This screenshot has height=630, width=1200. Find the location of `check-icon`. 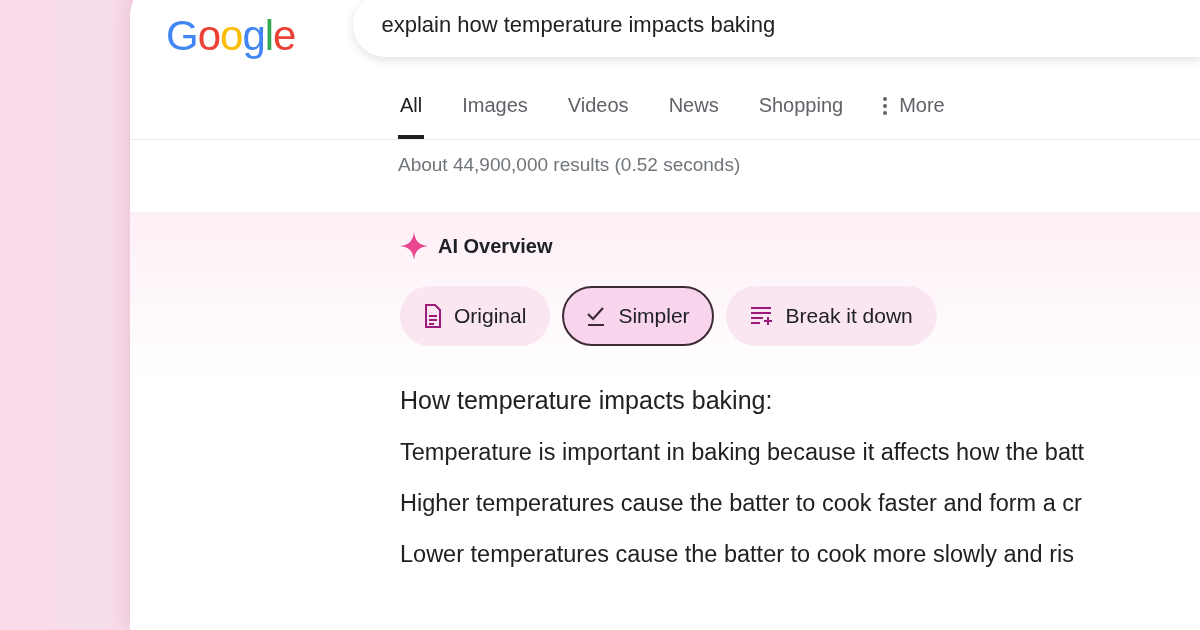

check-icon is located at coordinates (596, 316).